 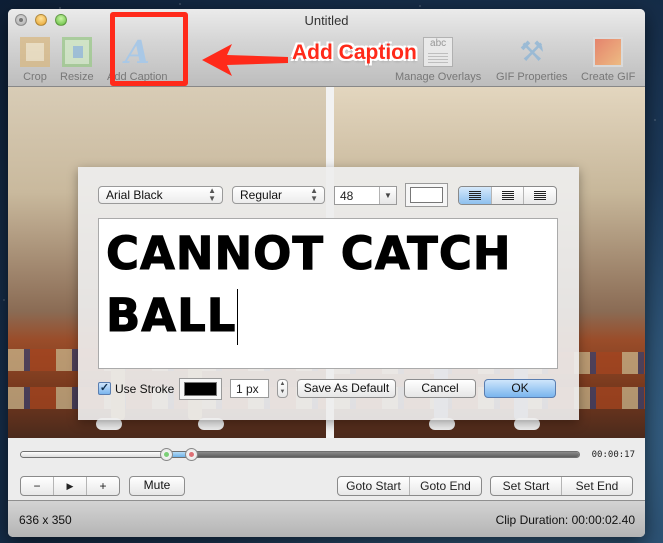 What do you see at coordinates (171, 316) in the screenshot?
I see `caption-line-2-text: BALL` at bounding box center [171, 316].